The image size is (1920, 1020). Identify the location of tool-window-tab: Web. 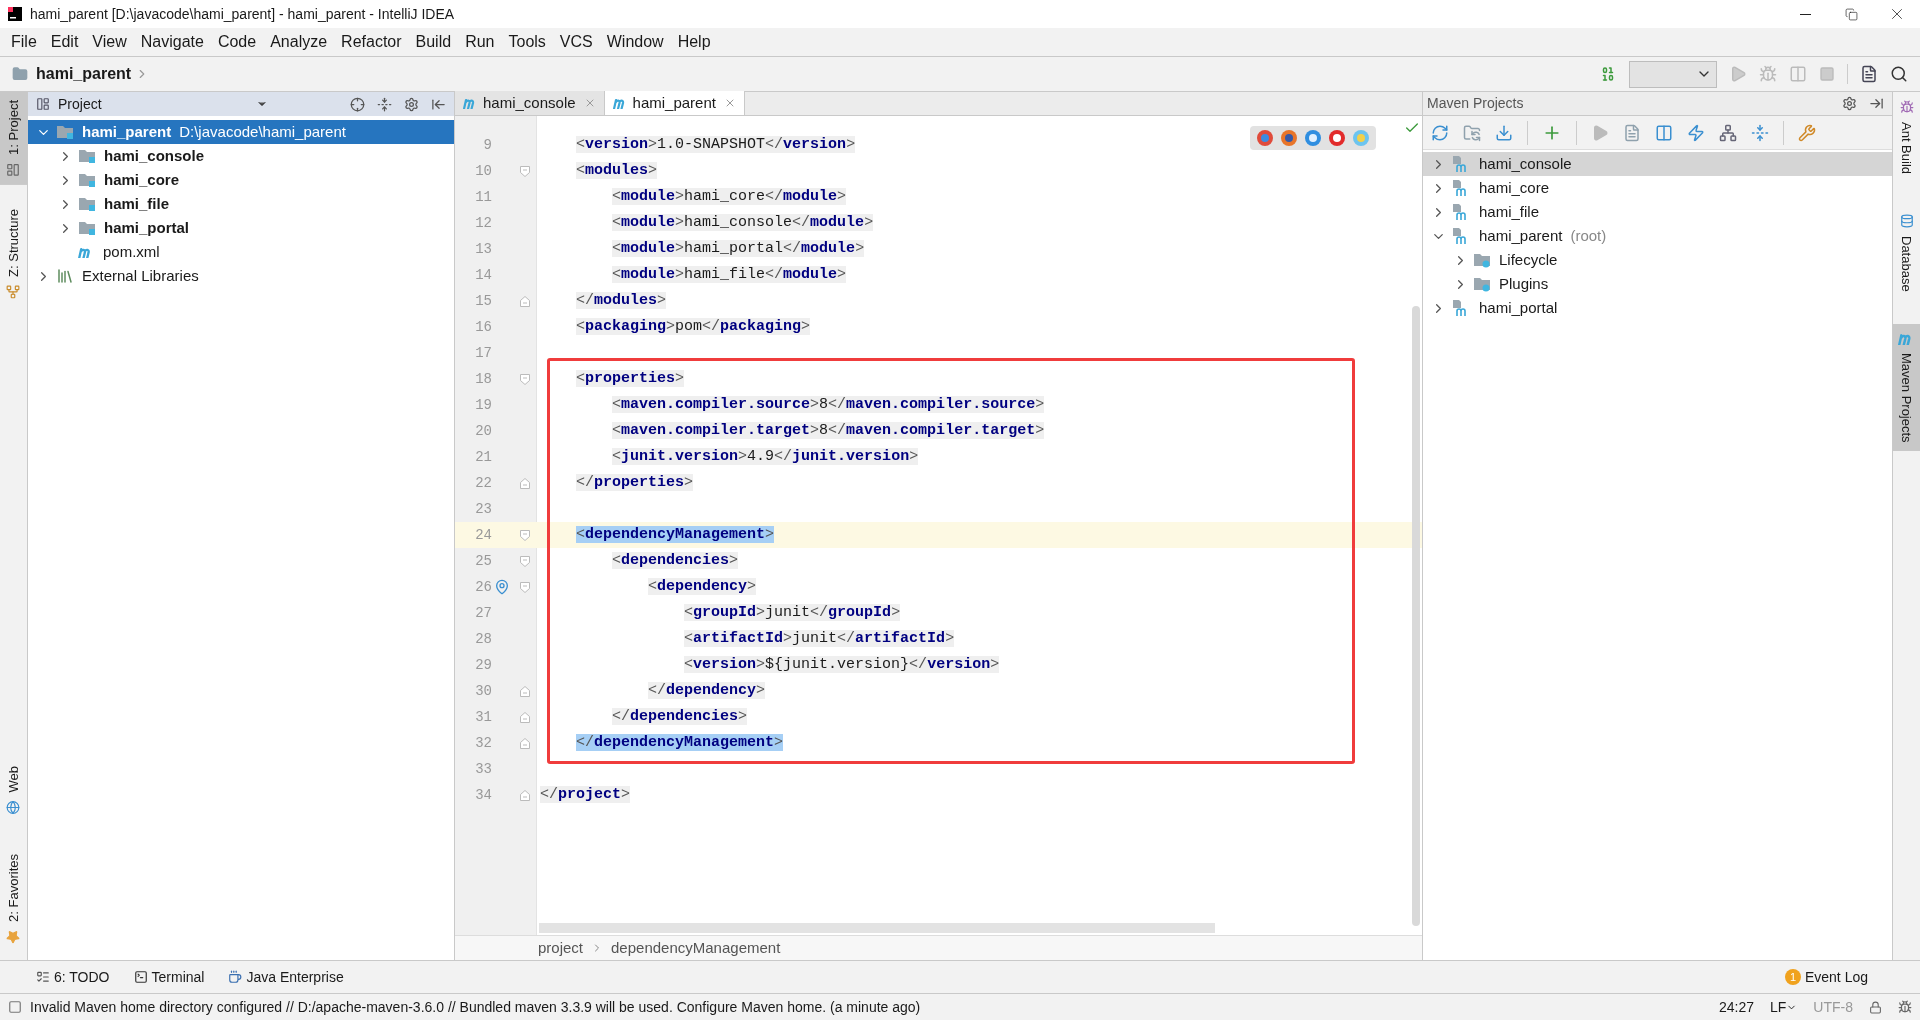
(13, 790).